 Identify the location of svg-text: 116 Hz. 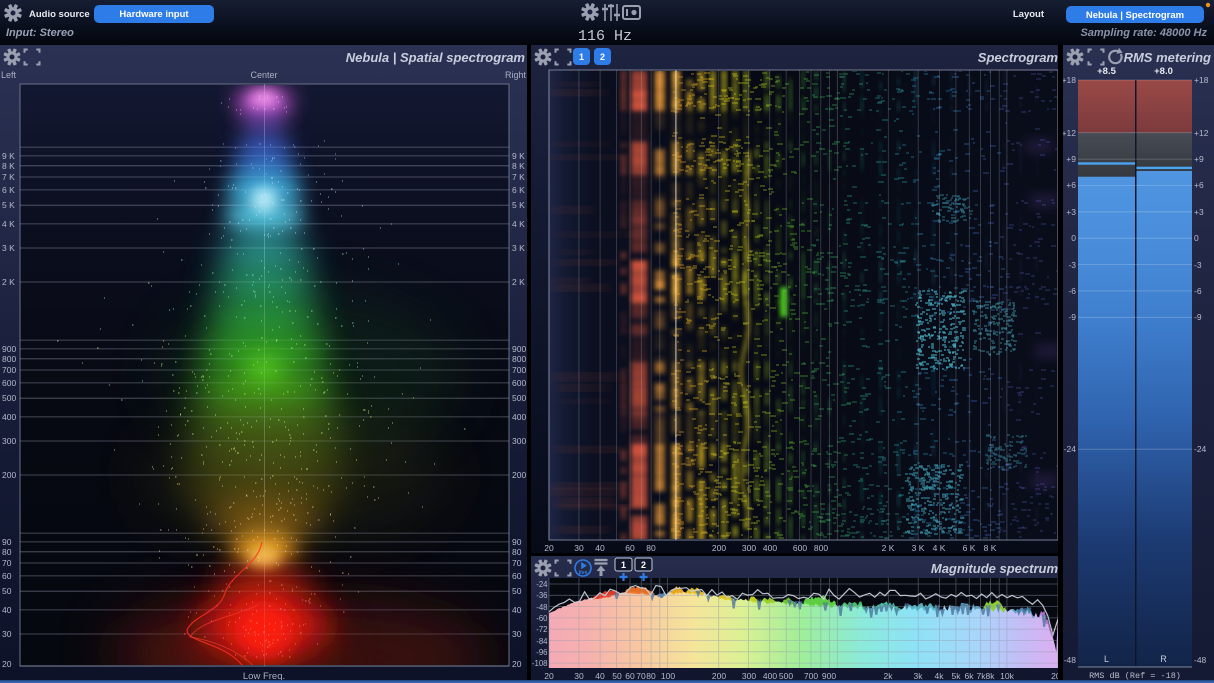
(605, 36).